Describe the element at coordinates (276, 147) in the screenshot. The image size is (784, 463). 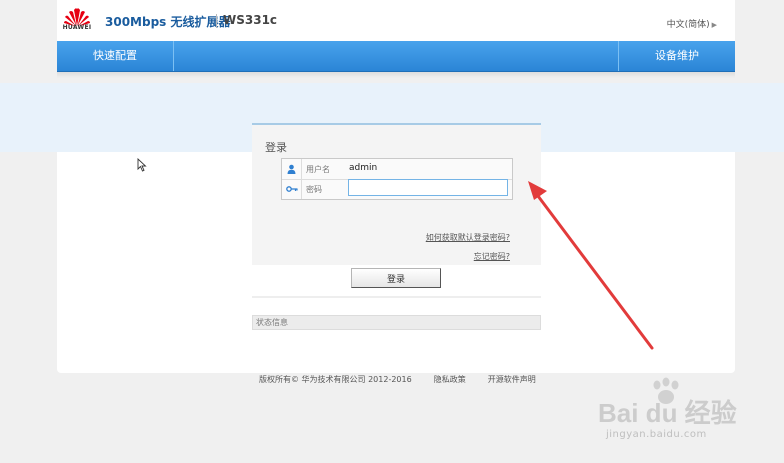
I see `login-title: 登录` at that location.